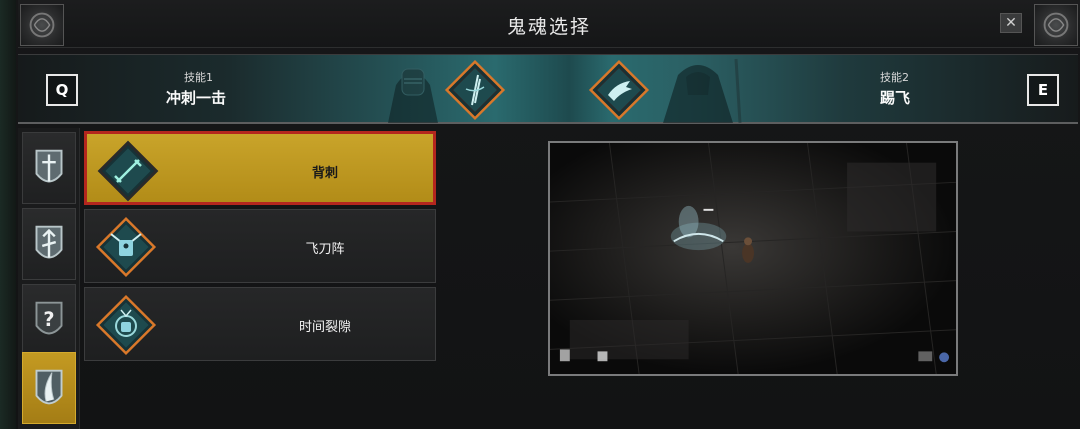 The height and width of the screenshot is (429, 1080). Describe the element at coordinates (260, 324) in the screenshot. I see `ability-time-rift: 时间裂隙` at that location.